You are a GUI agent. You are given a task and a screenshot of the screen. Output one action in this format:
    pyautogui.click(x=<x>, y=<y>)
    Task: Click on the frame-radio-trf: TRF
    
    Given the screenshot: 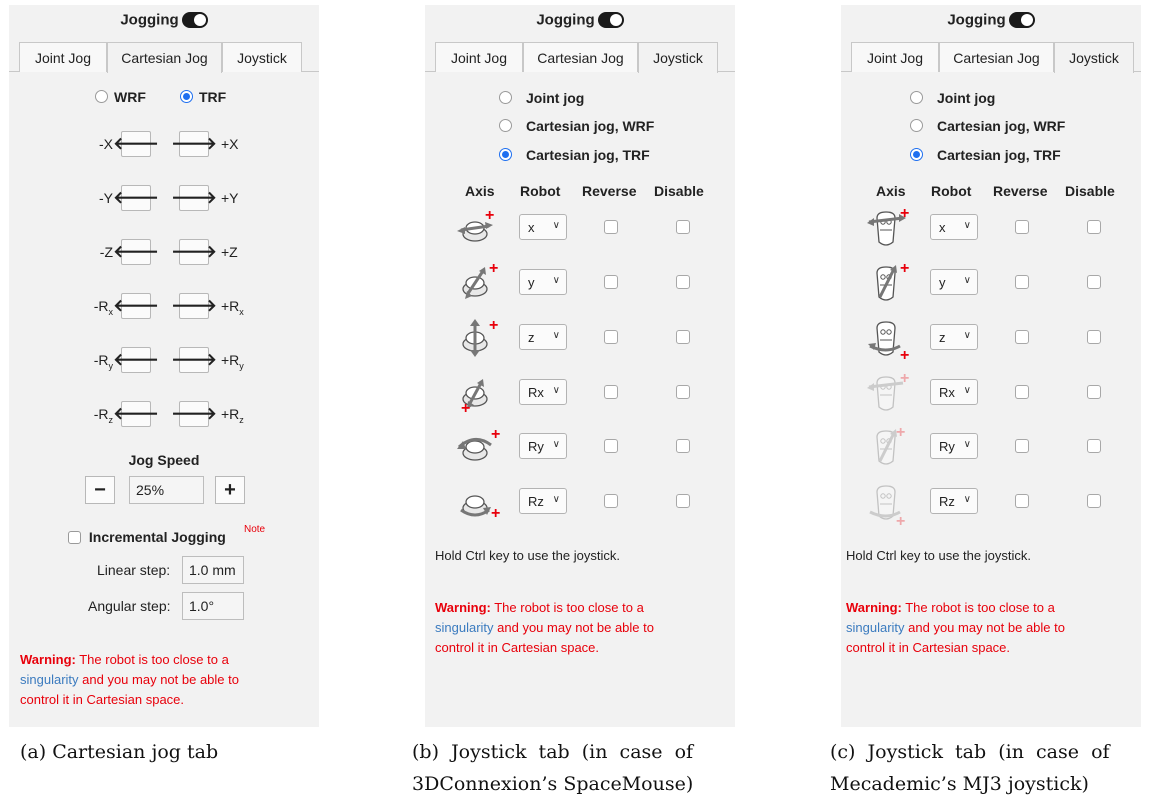 What is the action you would take?
    pyautogui.click(x=203, y=97)
    